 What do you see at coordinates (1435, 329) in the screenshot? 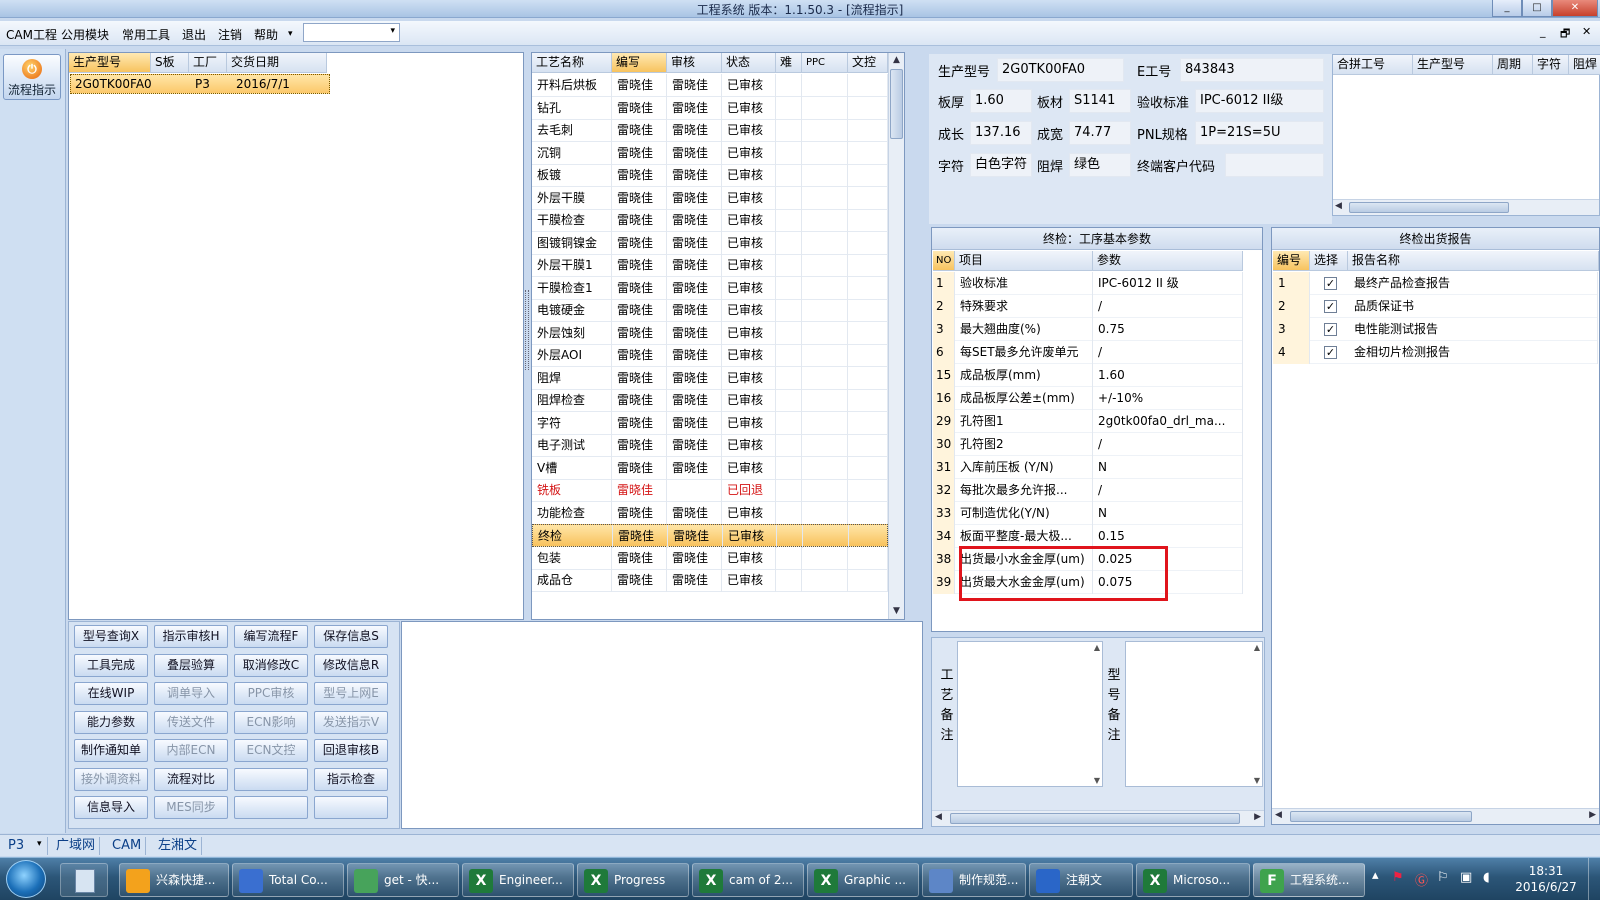
I see `table-row: 3 ✓ 电性能测试报告` at bounding box center [1435, 329].